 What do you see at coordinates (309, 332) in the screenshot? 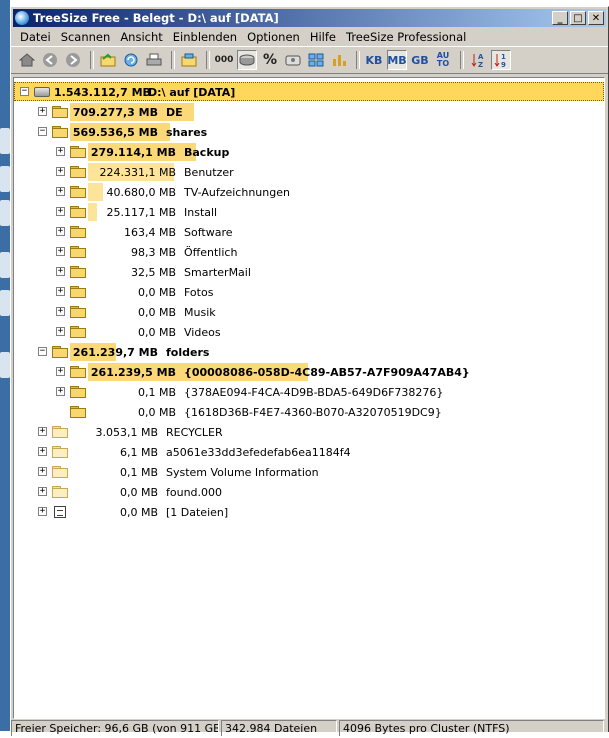
I see `tree-row: +0,0 MB Videos` at bounding box center [309, 332].